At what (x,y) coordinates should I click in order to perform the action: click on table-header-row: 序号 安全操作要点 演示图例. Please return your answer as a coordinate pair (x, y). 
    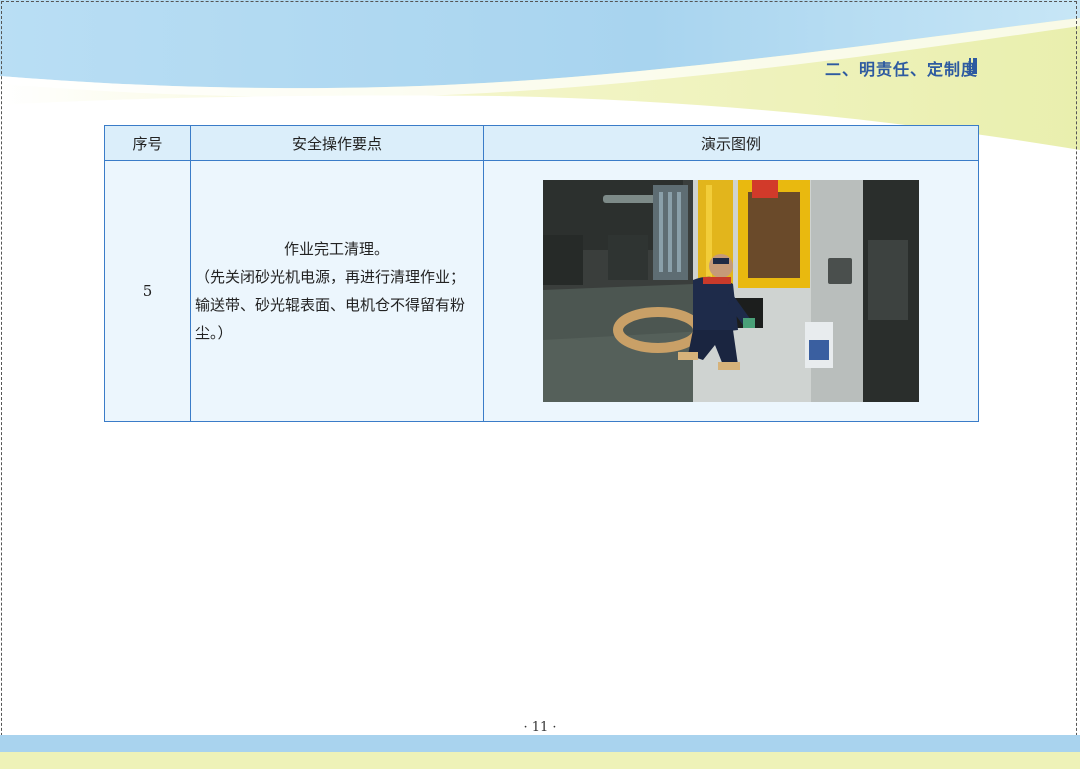
    Looking at the image, I should click on (541, 143).